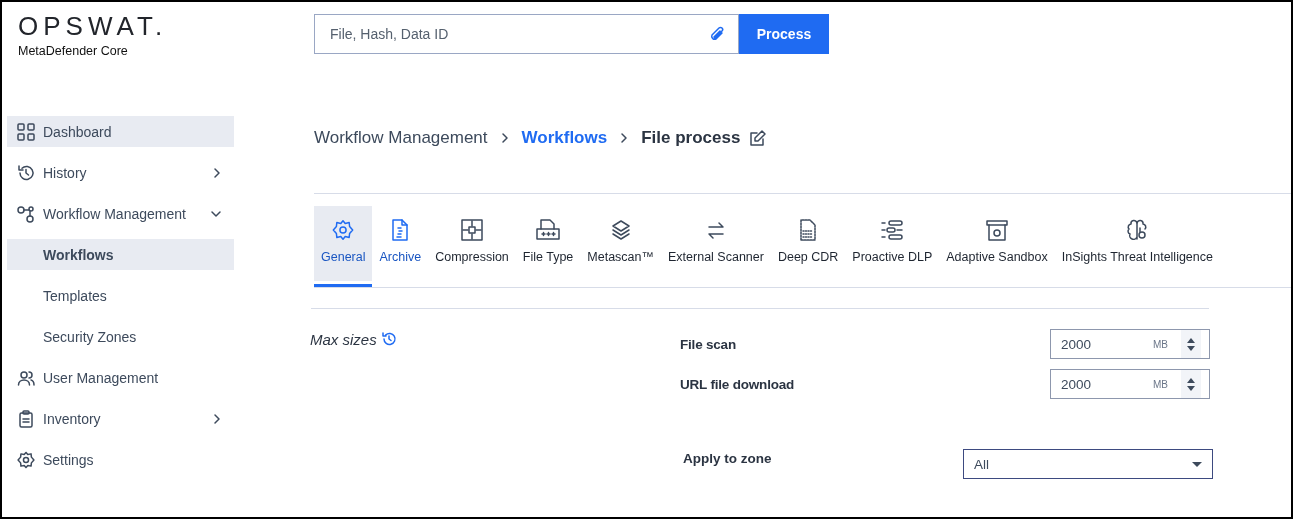  I want to click on field-label: File scan, so click(708, 344).